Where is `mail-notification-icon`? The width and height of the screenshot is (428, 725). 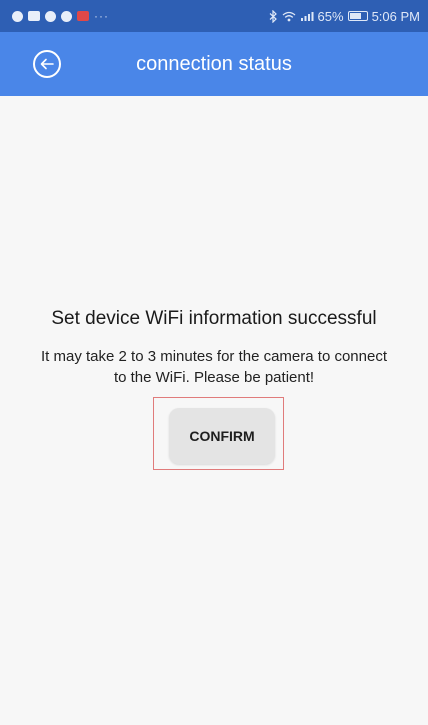
mail-notification-icon is located at coordinates (34, 16).